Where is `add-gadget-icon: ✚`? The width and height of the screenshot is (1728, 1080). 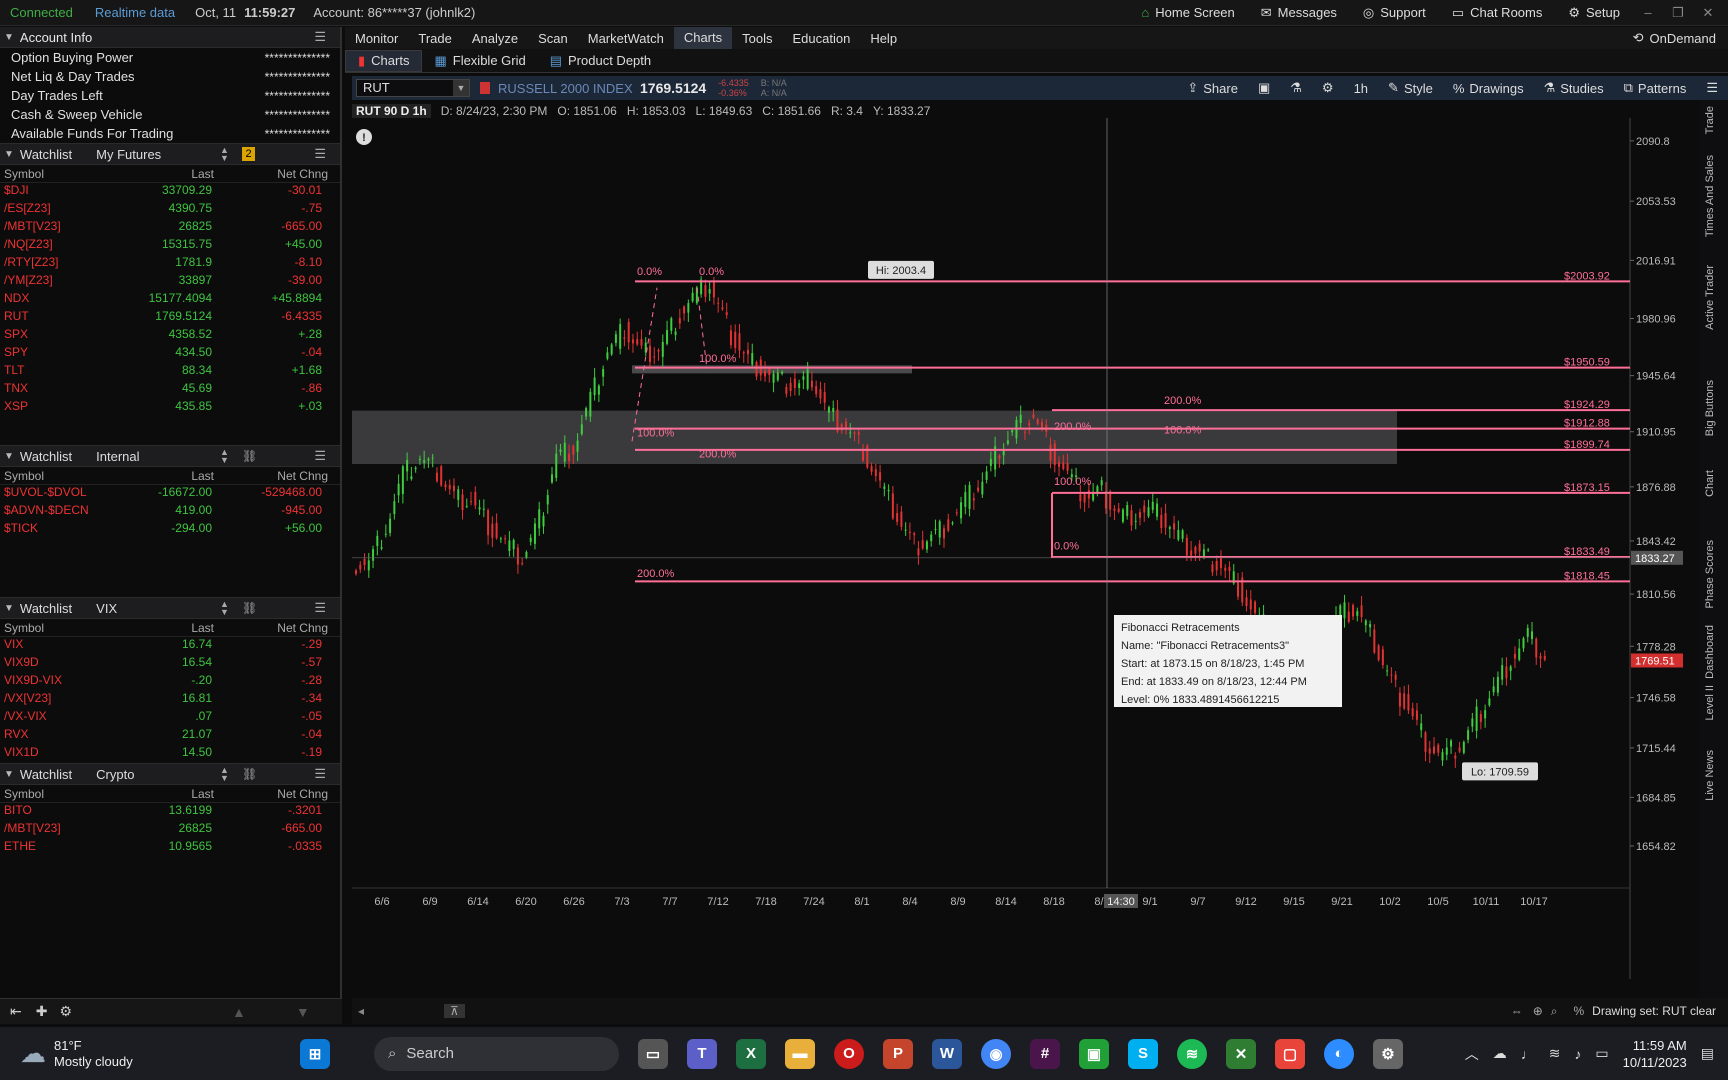 add-gadget-icon: ✚ is located at coordinates (42, 1011).